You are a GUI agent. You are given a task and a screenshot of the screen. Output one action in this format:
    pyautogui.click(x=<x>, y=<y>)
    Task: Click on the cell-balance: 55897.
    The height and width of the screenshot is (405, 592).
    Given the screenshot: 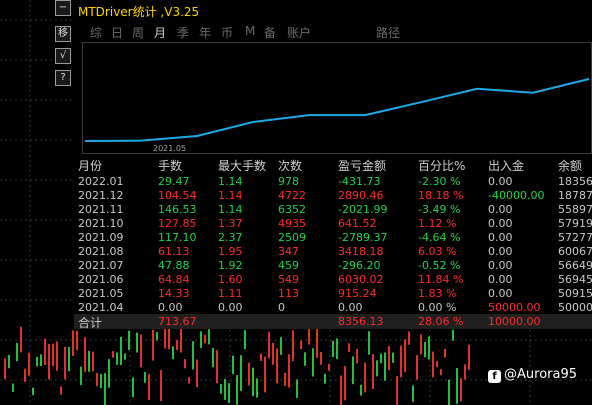 What is the action you would take?
    pyautogui.click(x=575, y=209)
    